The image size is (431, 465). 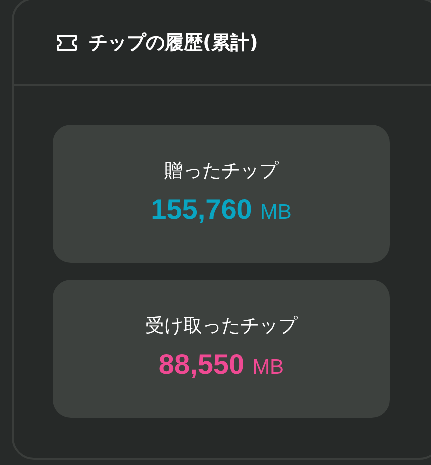 What do you see at coordinates (201, 210) in the screenshot?
I see `stat-value: 155,760` at bounding box center [201, 210].